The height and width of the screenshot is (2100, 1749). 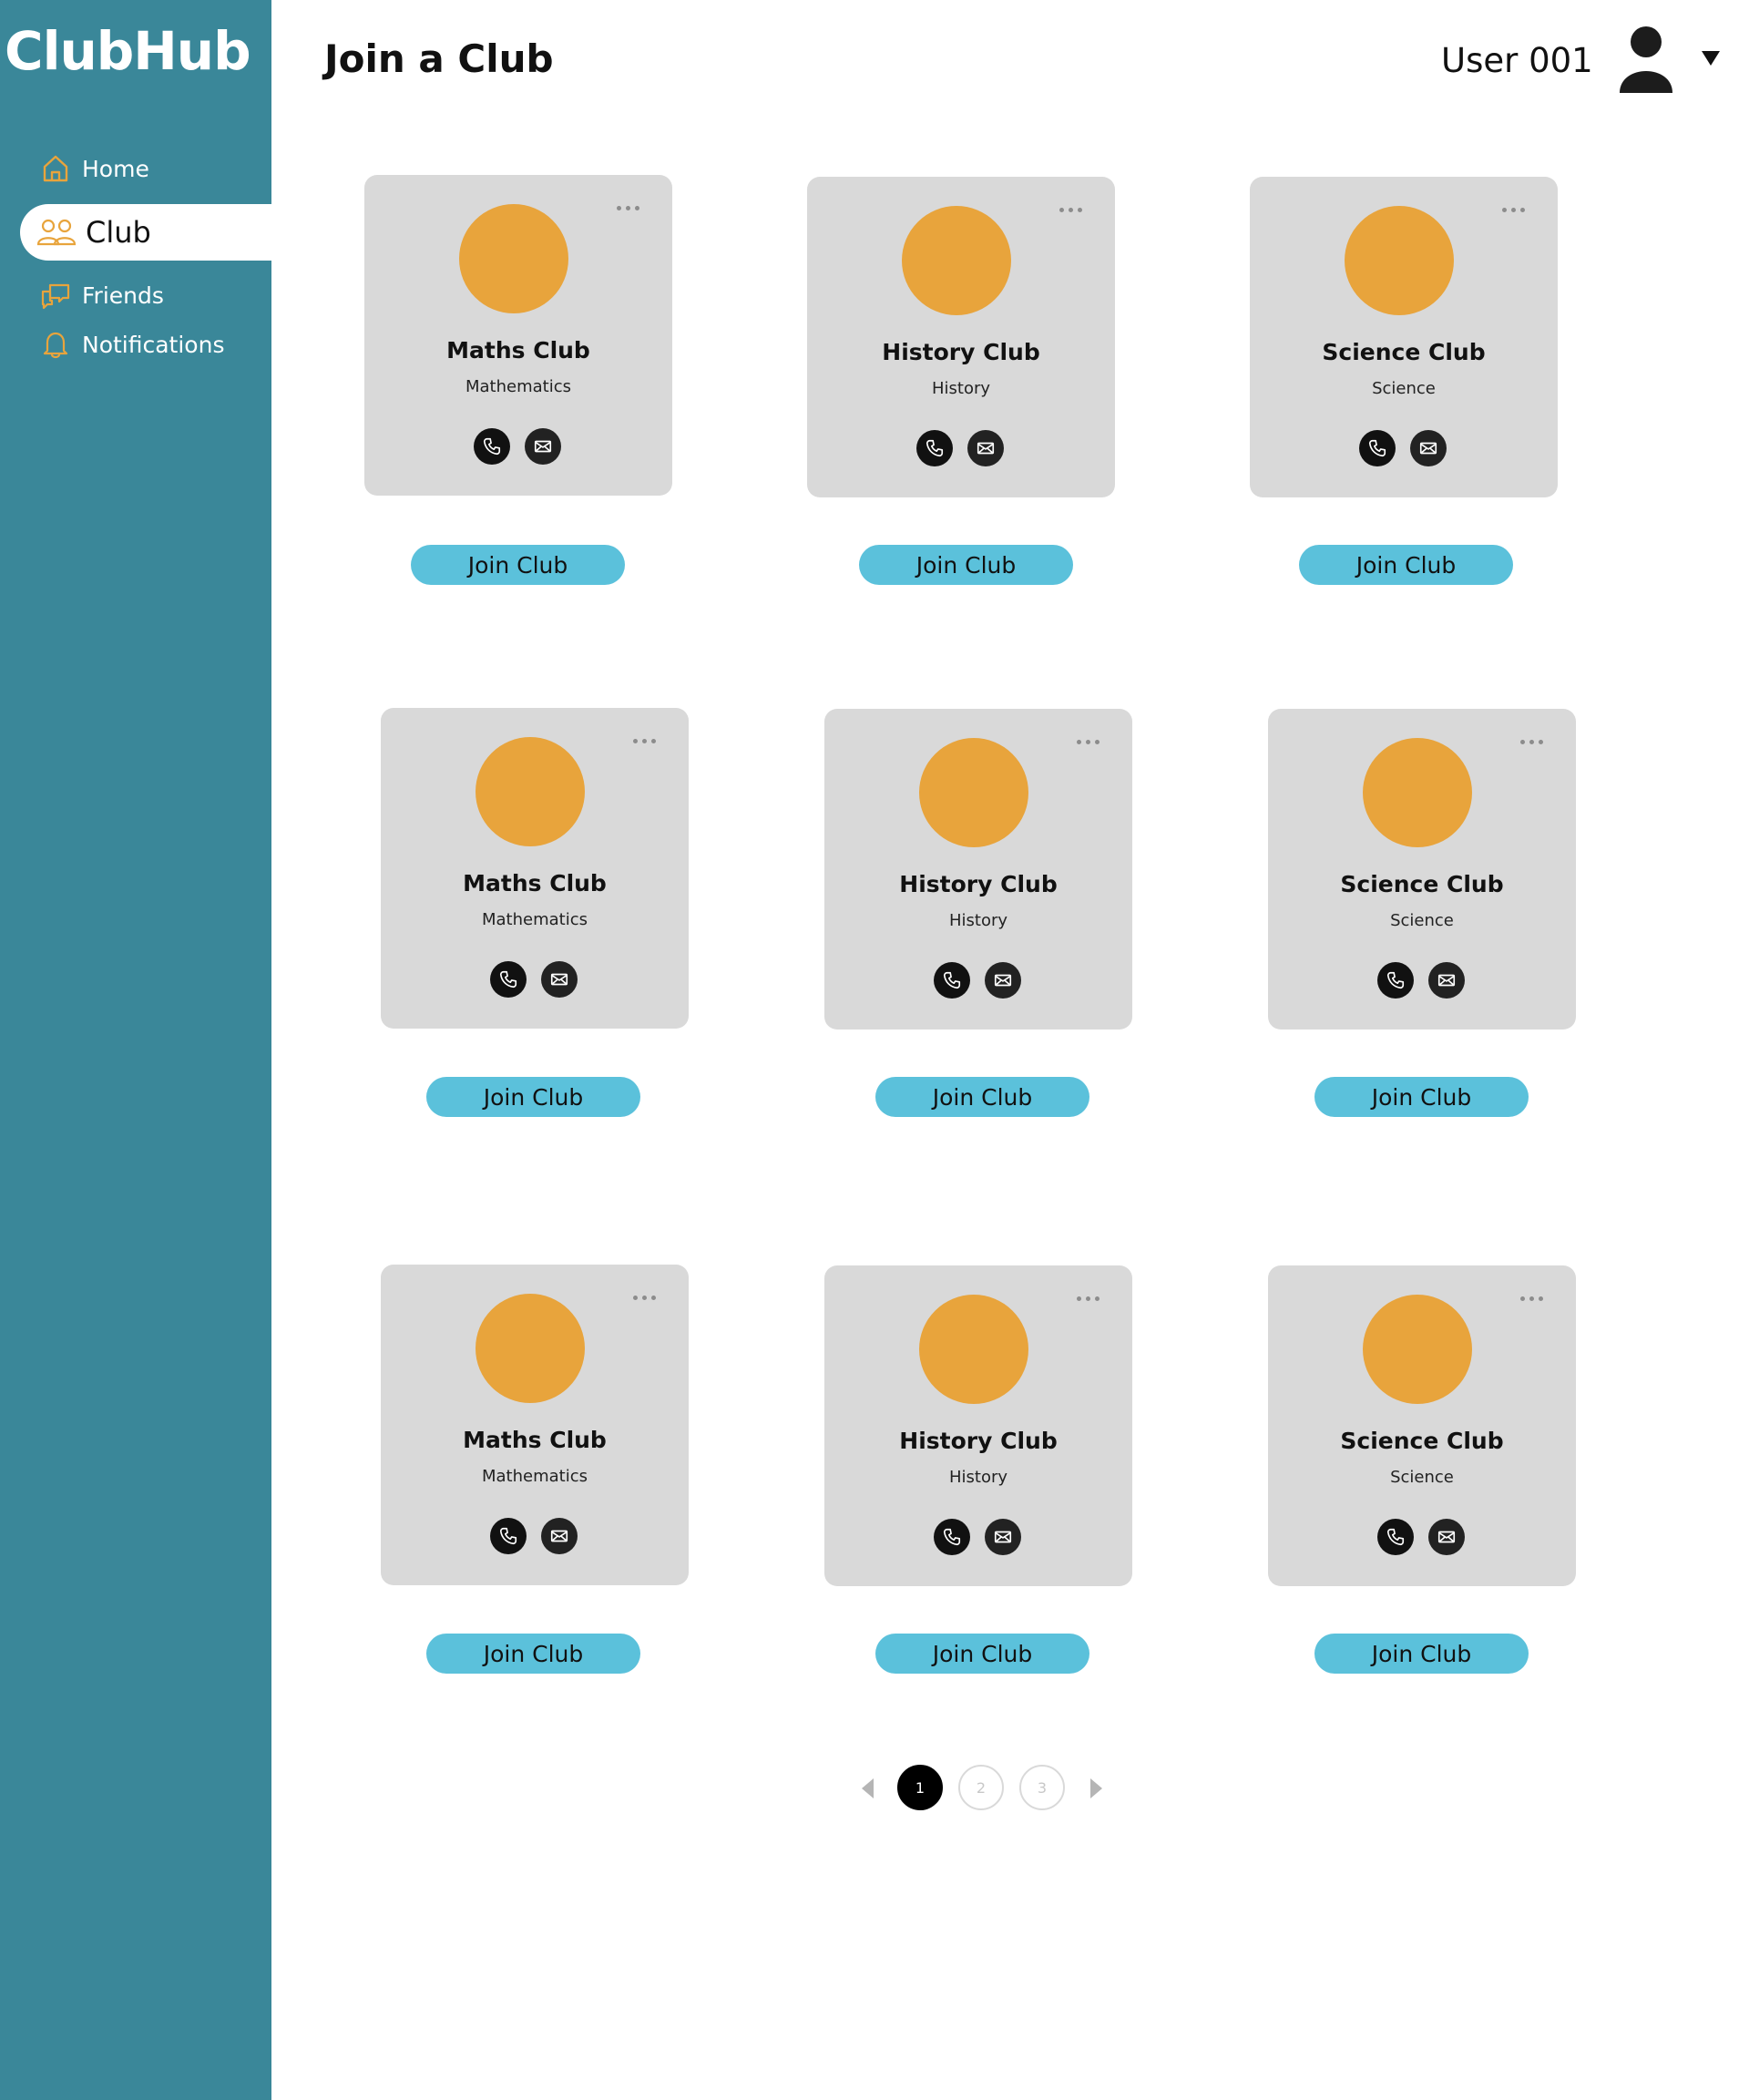 I want to click on users-icon, so click(x=56, y=233).